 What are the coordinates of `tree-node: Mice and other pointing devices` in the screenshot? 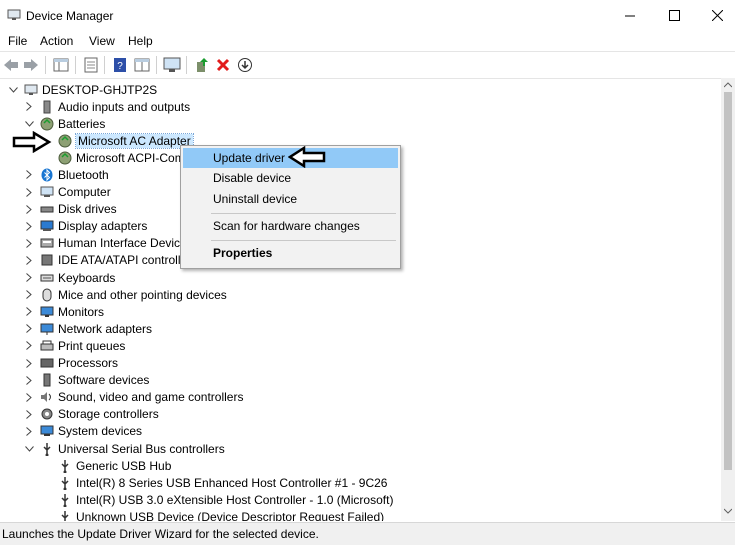 It's located at (125, 294).